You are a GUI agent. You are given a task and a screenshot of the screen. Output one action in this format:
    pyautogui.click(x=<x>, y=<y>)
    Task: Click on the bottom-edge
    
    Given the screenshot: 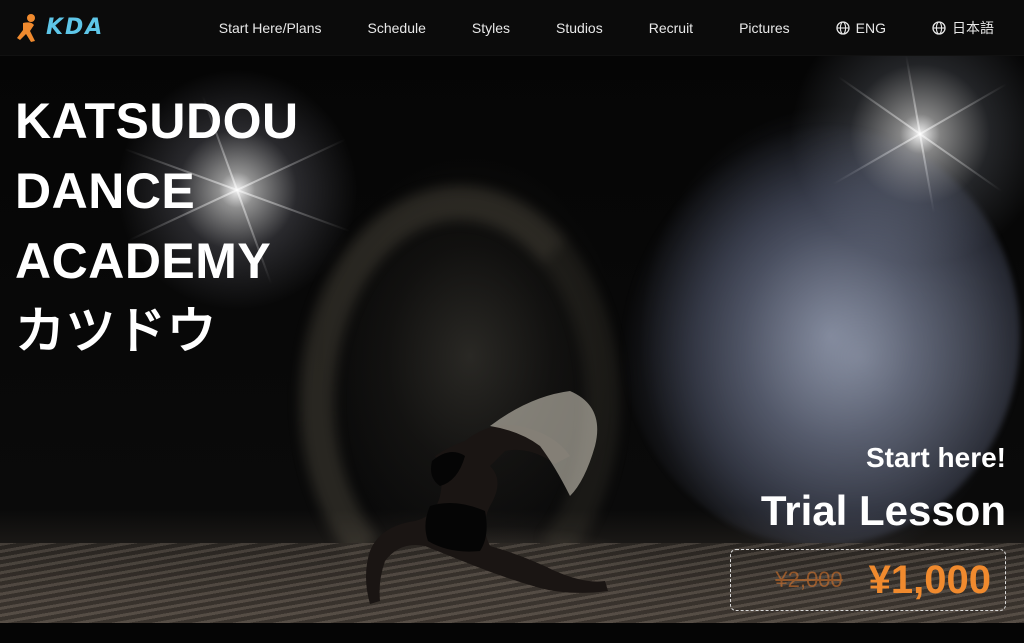 What is the action you would take?
    pyautogui.click(x=512, y=633)
    